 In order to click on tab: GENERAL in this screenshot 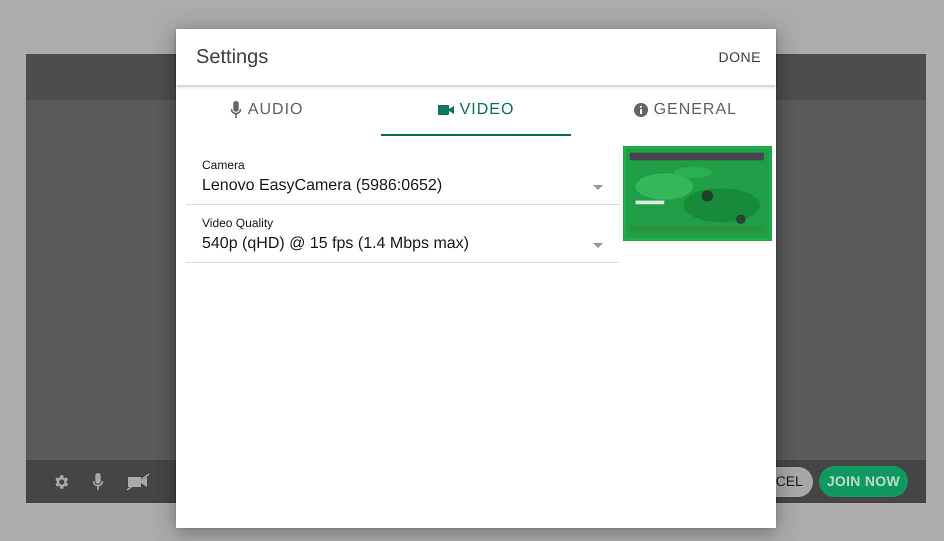, I will do `click(685, 110)`.